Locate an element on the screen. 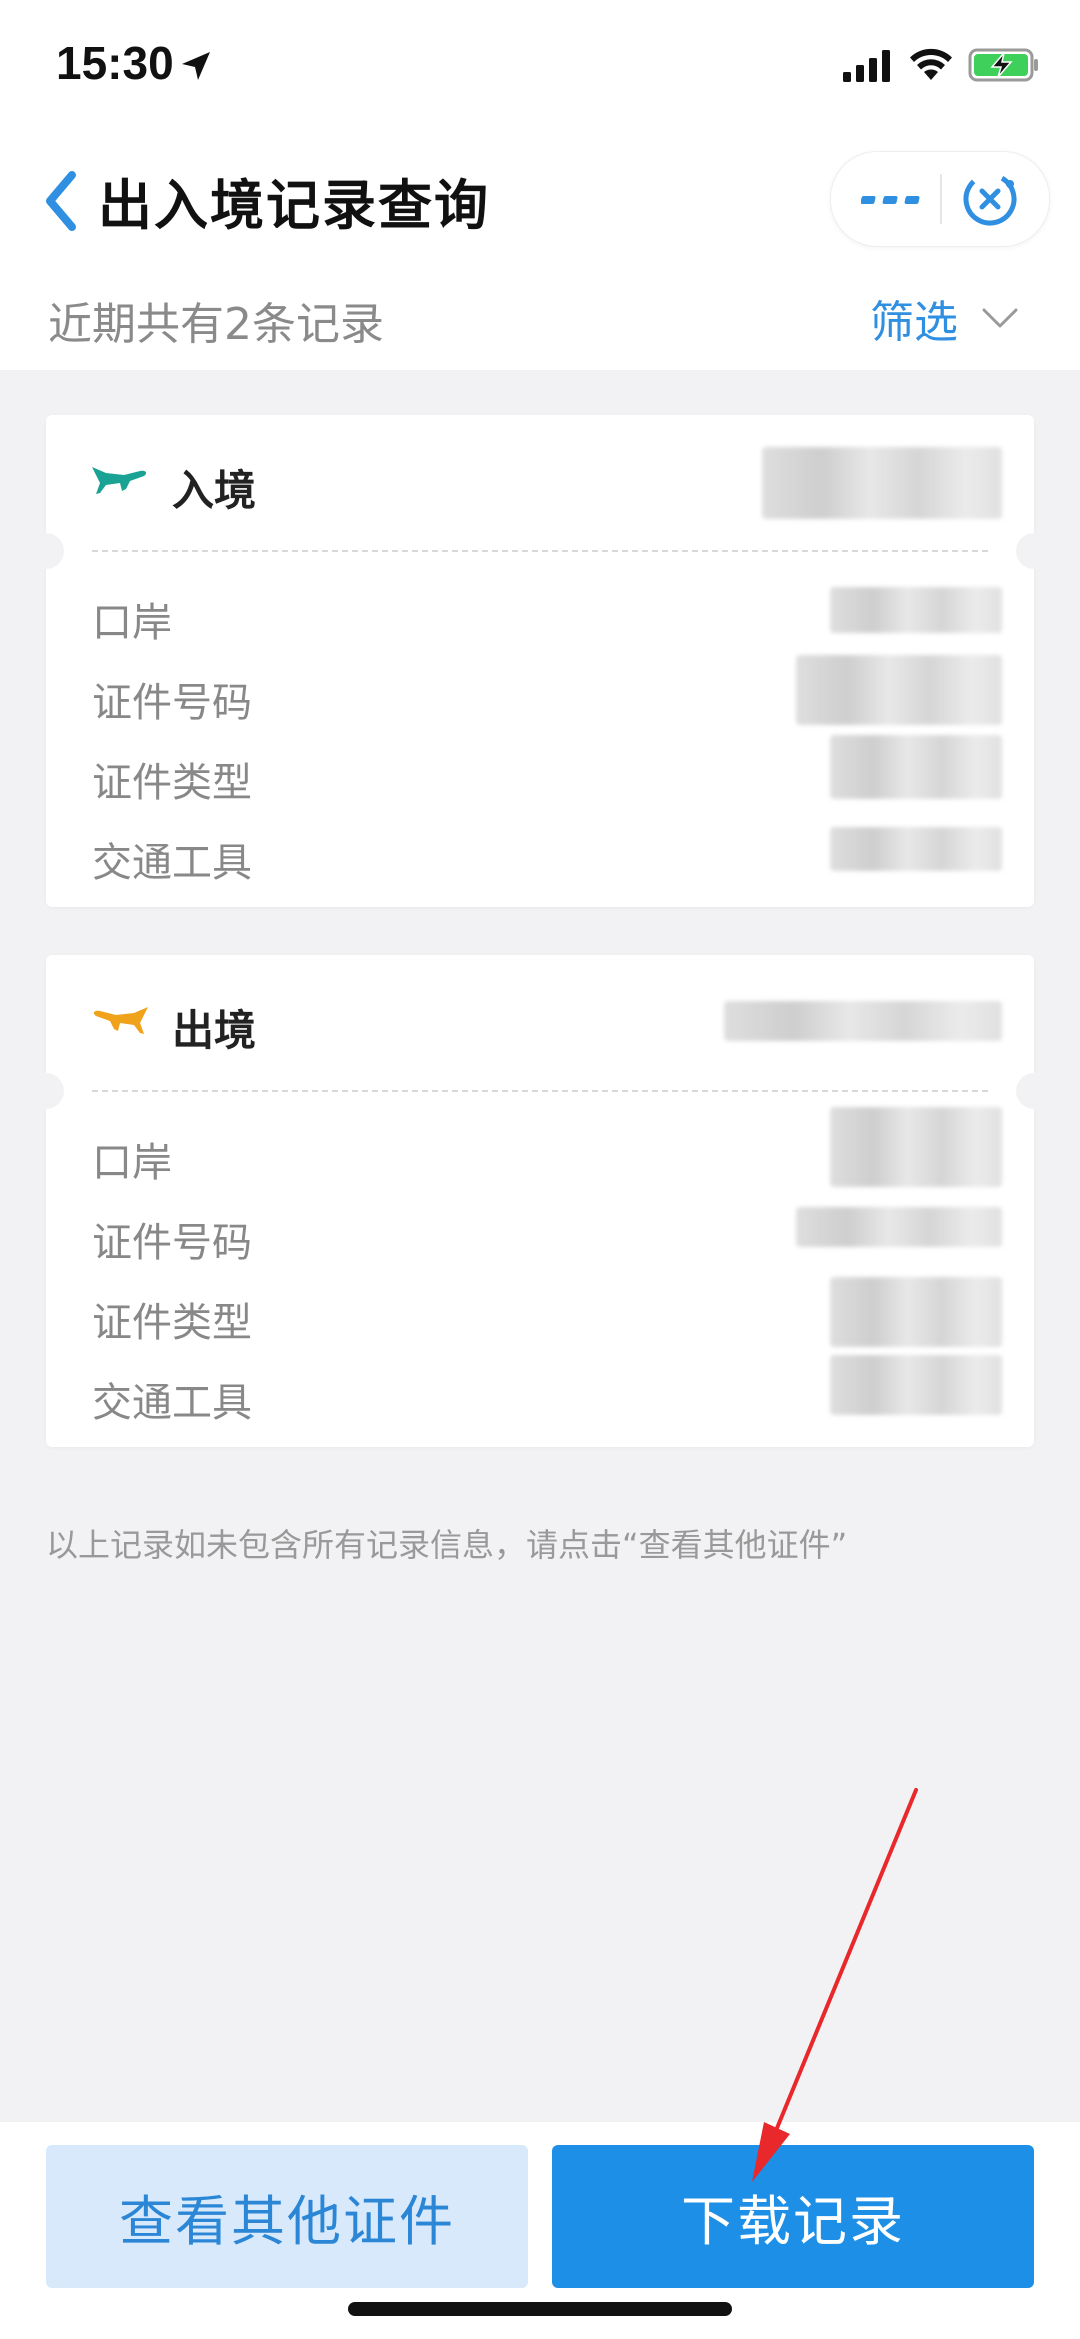 The height and width of the screenshot is (2339, 1080). filter-button: 筛选 is located at coordinates (945, 318).